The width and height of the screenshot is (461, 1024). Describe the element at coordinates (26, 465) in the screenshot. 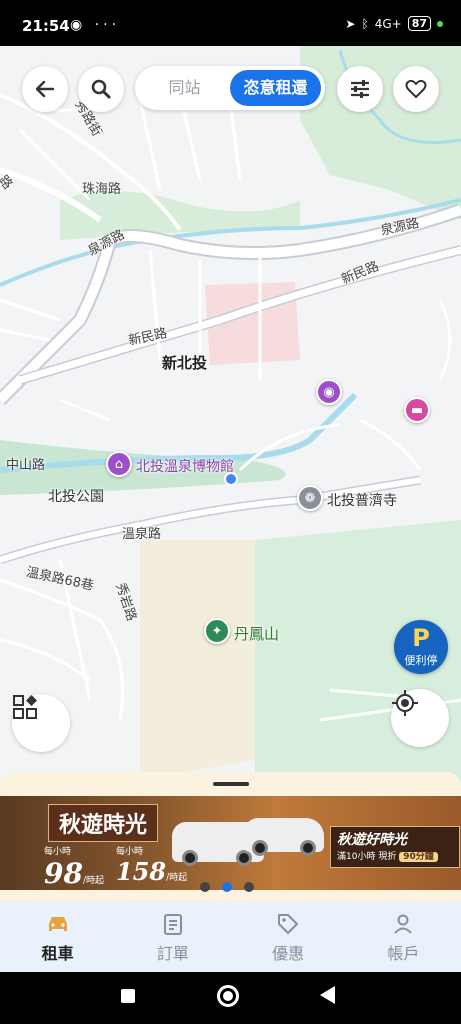

I see `road-zhongshan: 中山路` at that location.